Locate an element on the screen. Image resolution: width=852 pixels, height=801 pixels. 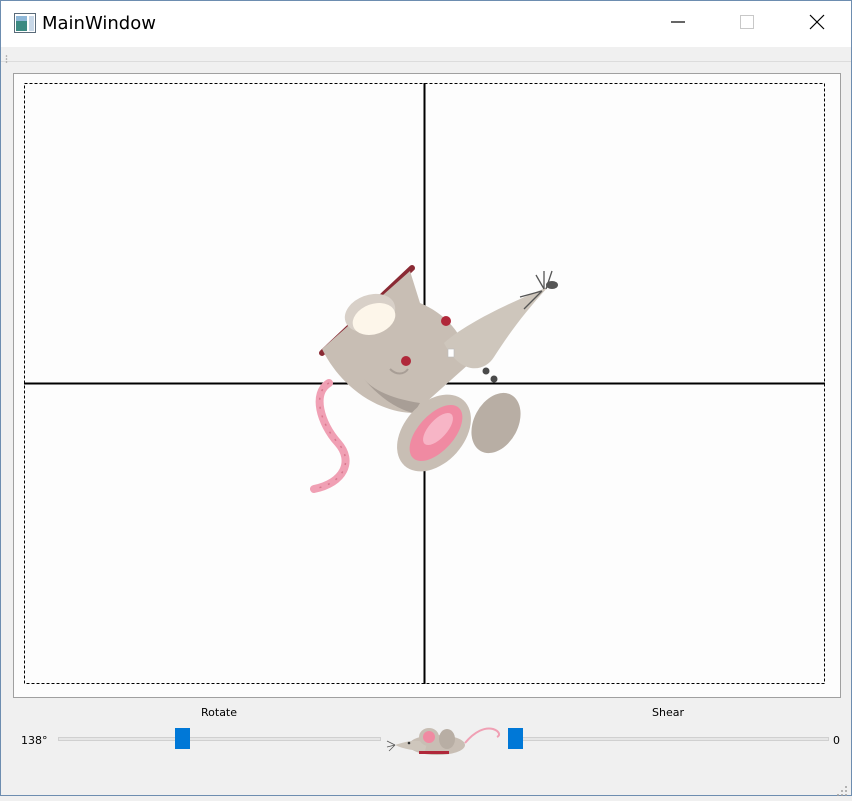
toolbar-grip-icon is located at coordinates (6, 56).